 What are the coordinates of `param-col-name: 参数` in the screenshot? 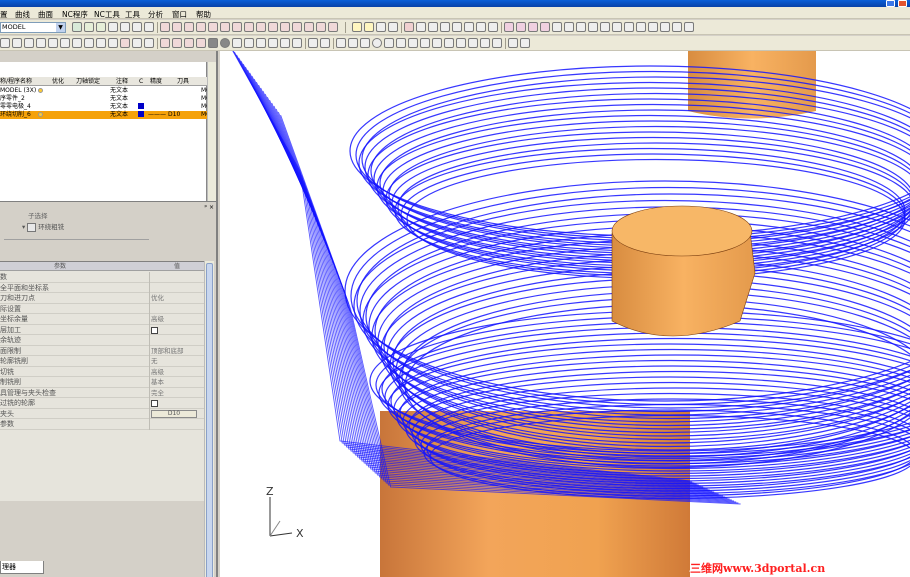 It's located at (60, 266).